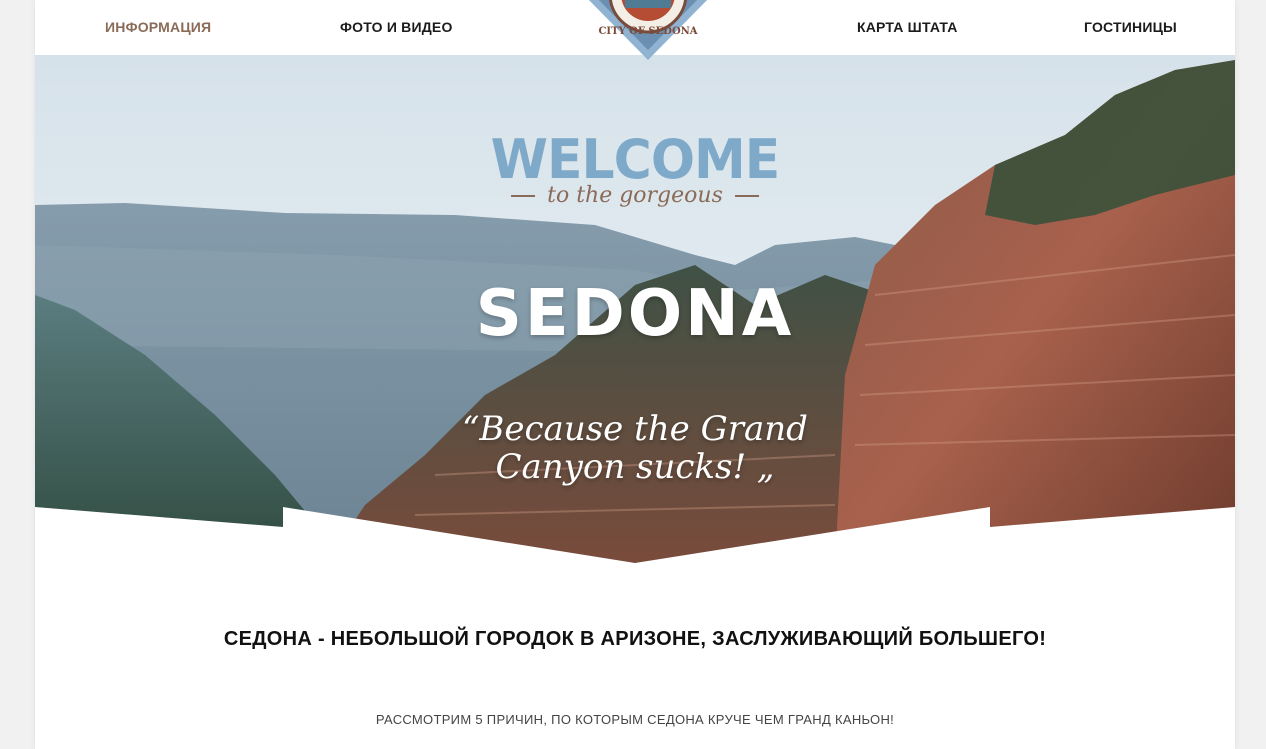  Describe the element at coordinates (635, 429) in the screenshot. I see `hero-quote-line1: “Because the Grand` at that location.